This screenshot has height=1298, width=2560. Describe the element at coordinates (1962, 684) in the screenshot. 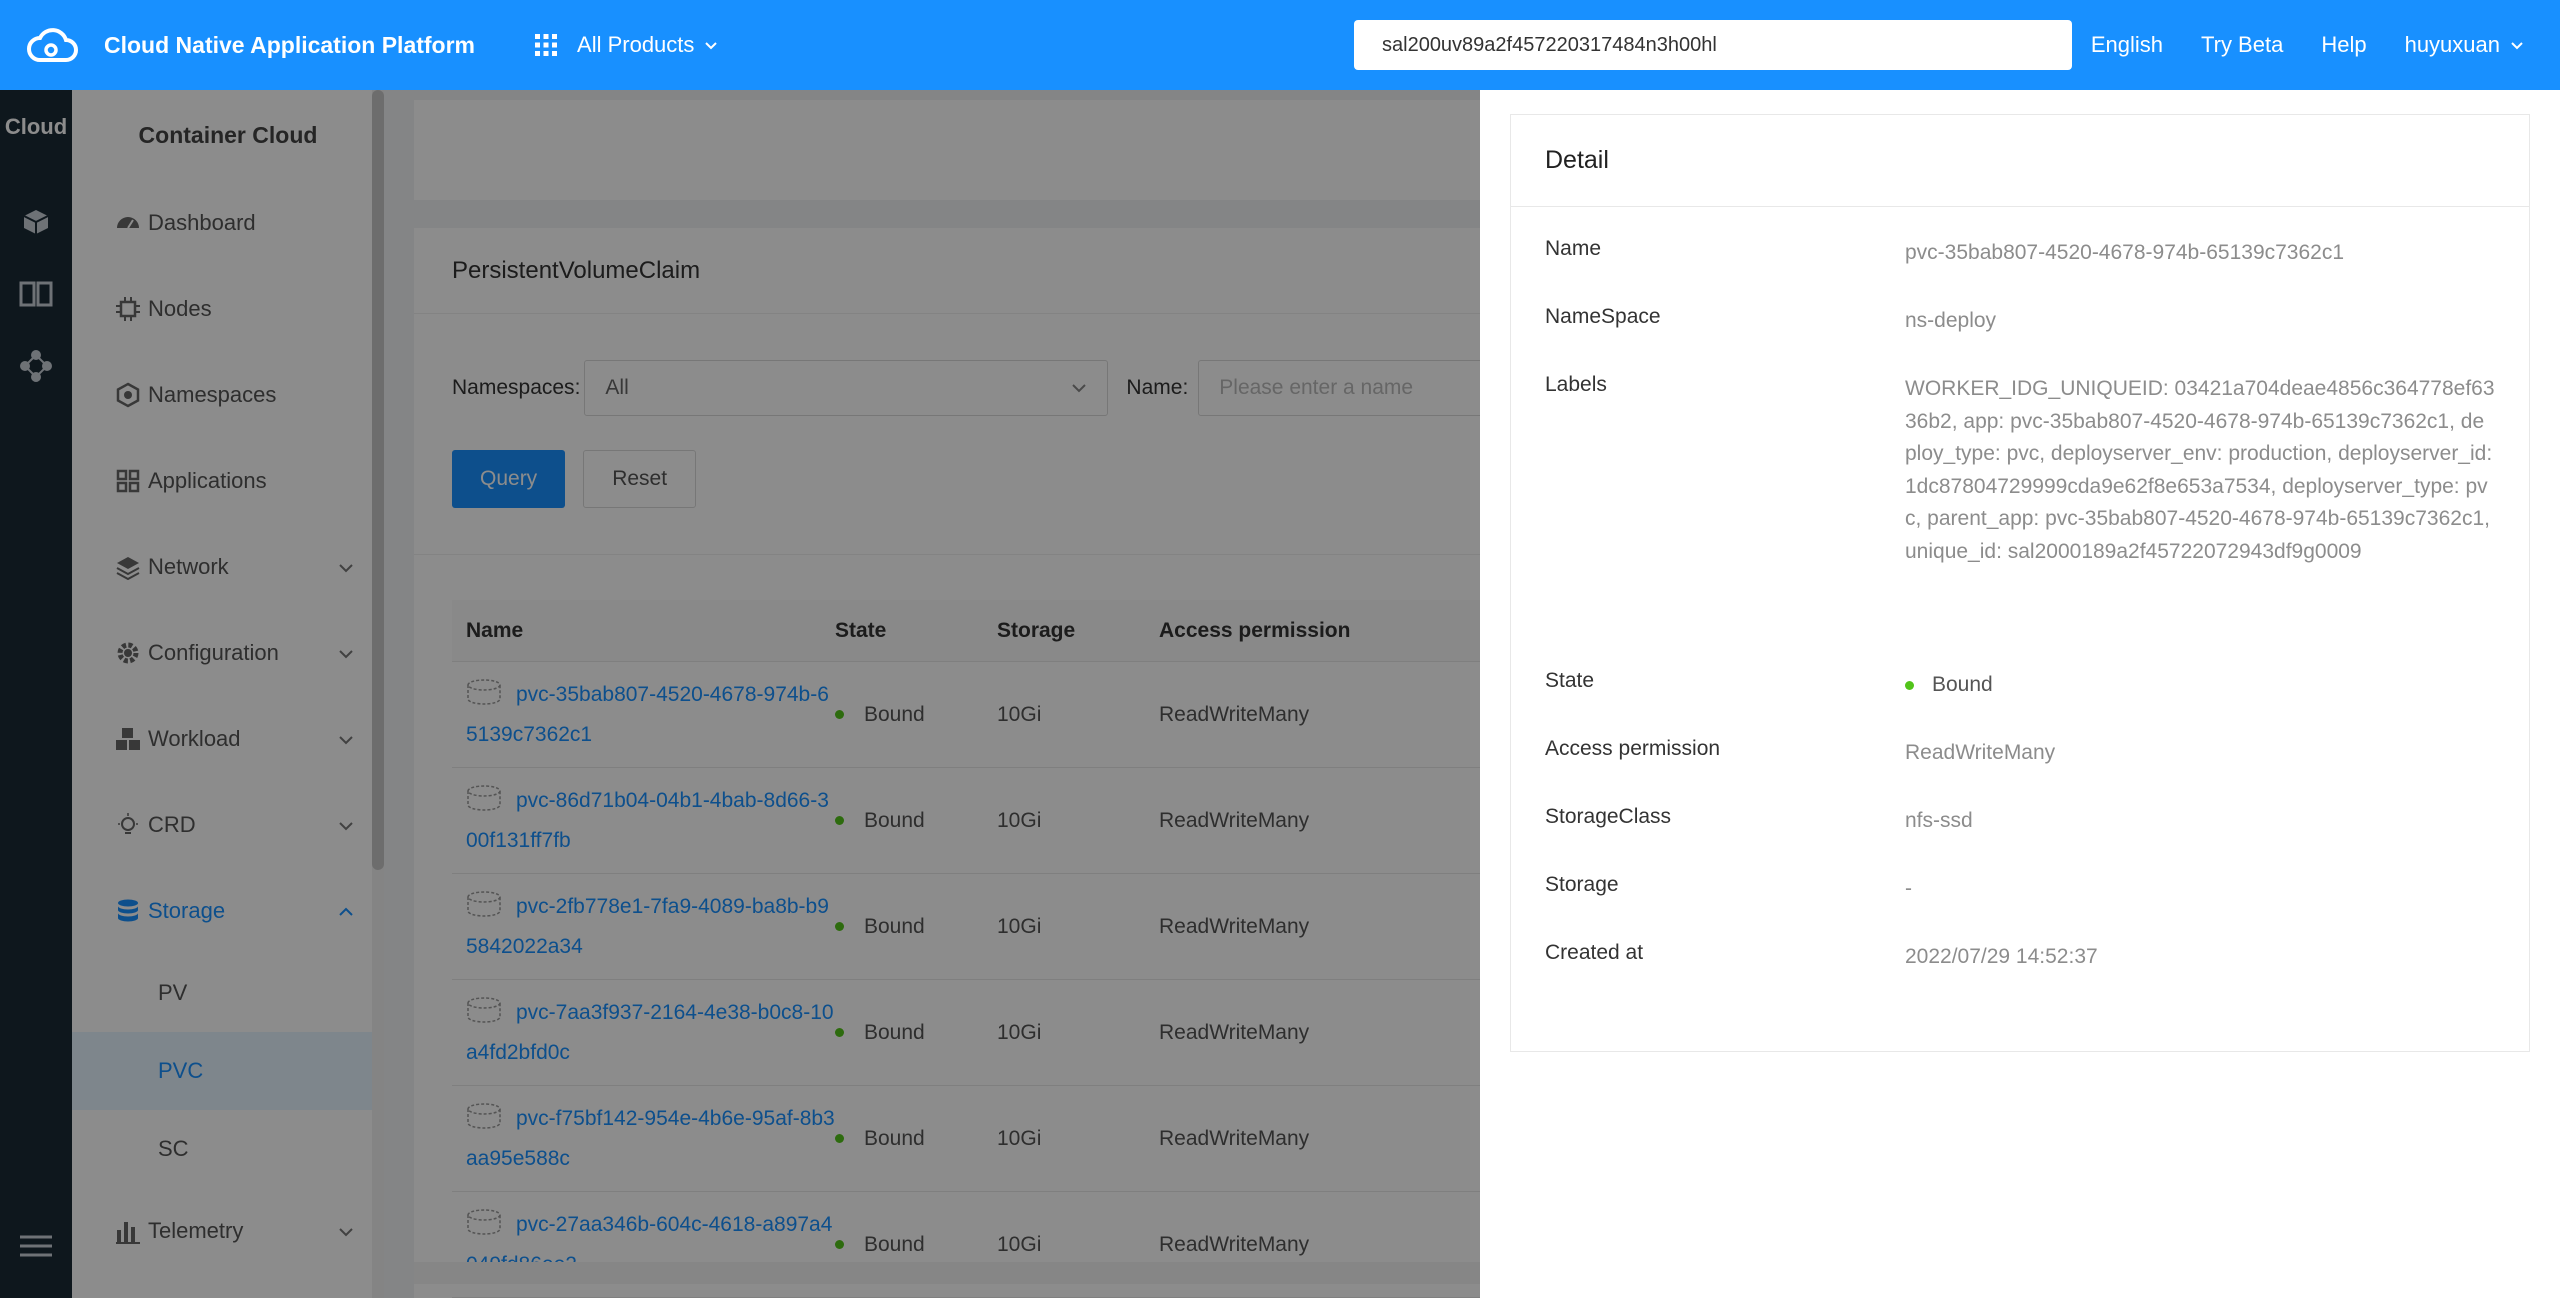

I see `state-value: Bound` at that location.